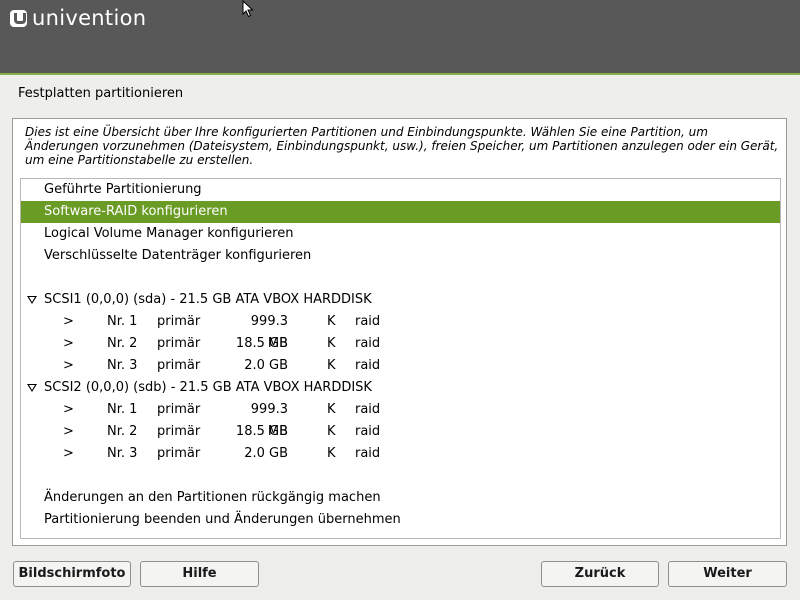 This screenshot has width=800, height=600. What do you see at coordinates (199, 574) in the screenshot?
I see `help-button: Hilfe` at bounding box center [199, 574].